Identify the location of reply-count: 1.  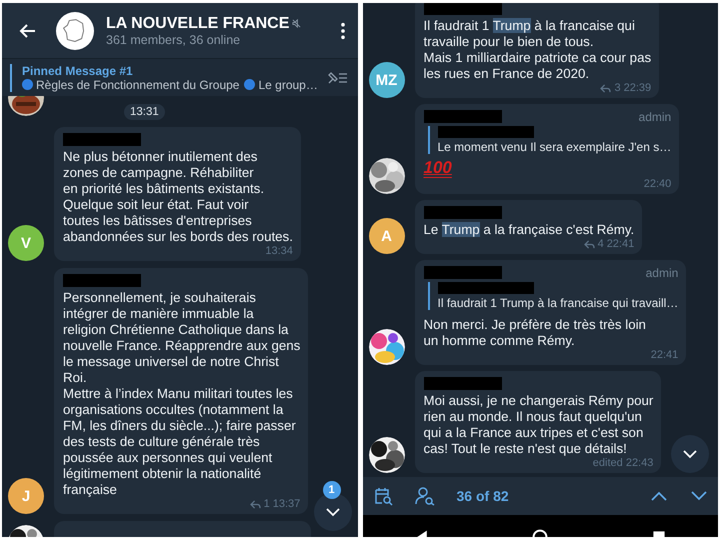
(267, 504).